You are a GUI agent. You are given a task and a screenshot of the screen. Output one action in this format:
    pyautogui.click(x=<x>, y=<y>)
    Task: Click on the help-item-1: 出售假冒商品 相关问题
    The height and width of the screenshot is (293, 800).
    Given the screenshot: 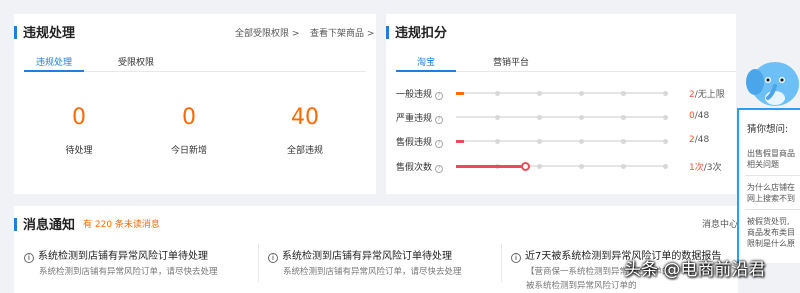 What is the action you would take?
    pyautogui.click(x=771, y=159)
    